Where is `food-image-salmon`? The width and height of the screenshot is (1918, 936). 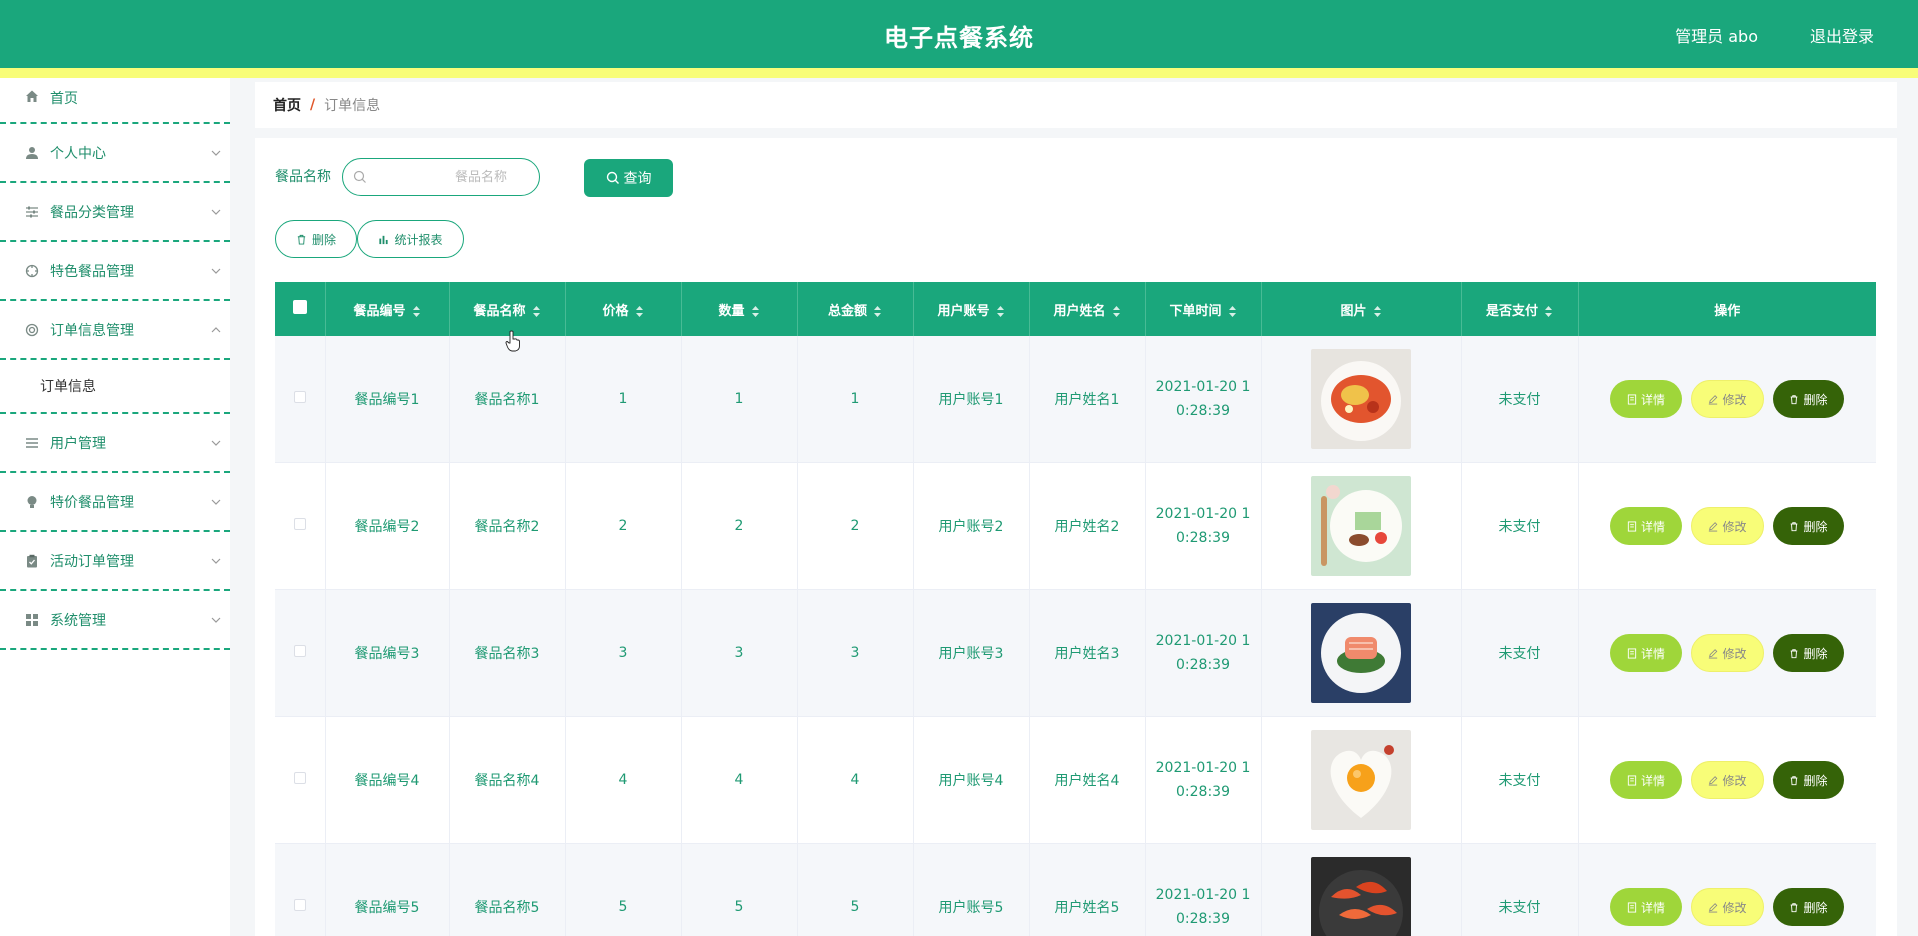
food-image-salmon is located at coordinates (1361, 653).